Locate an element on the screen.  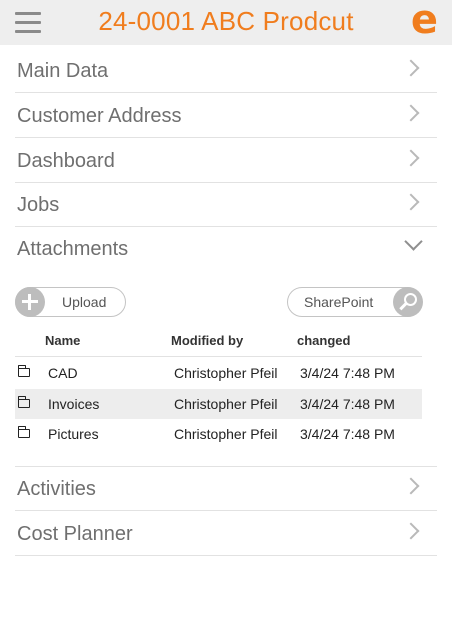
table-divider is located at coordinates (218, 356).